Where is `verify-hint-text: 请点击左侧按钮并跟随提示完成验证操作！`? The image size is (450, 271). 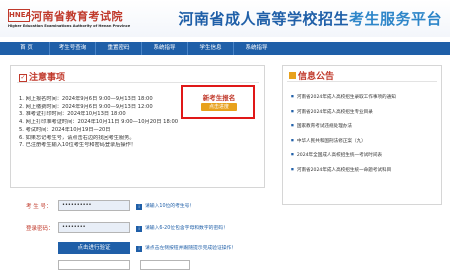
verify-hint-text: 请点击左侧按钮并跟随提示完成验证操作！ is located at coordinates (191, 248).